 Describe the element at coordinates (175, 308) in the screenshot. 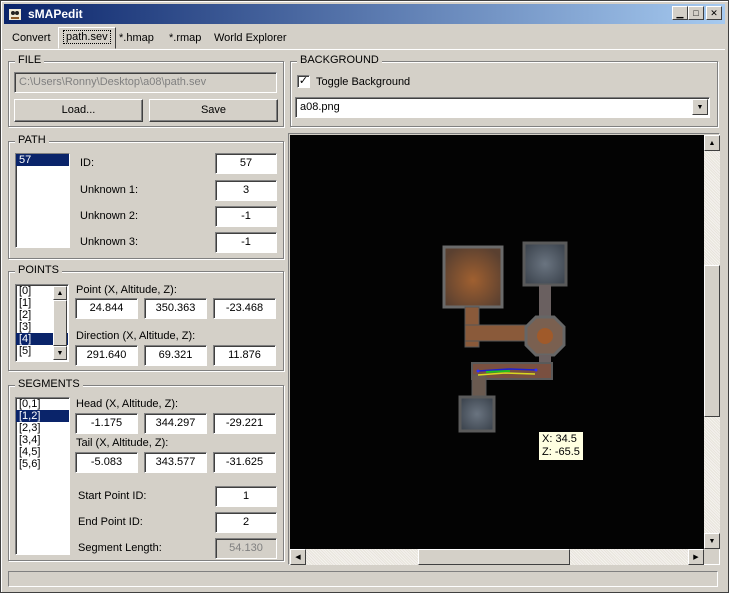

I see `point-altitude-field: 350.363` at that location.